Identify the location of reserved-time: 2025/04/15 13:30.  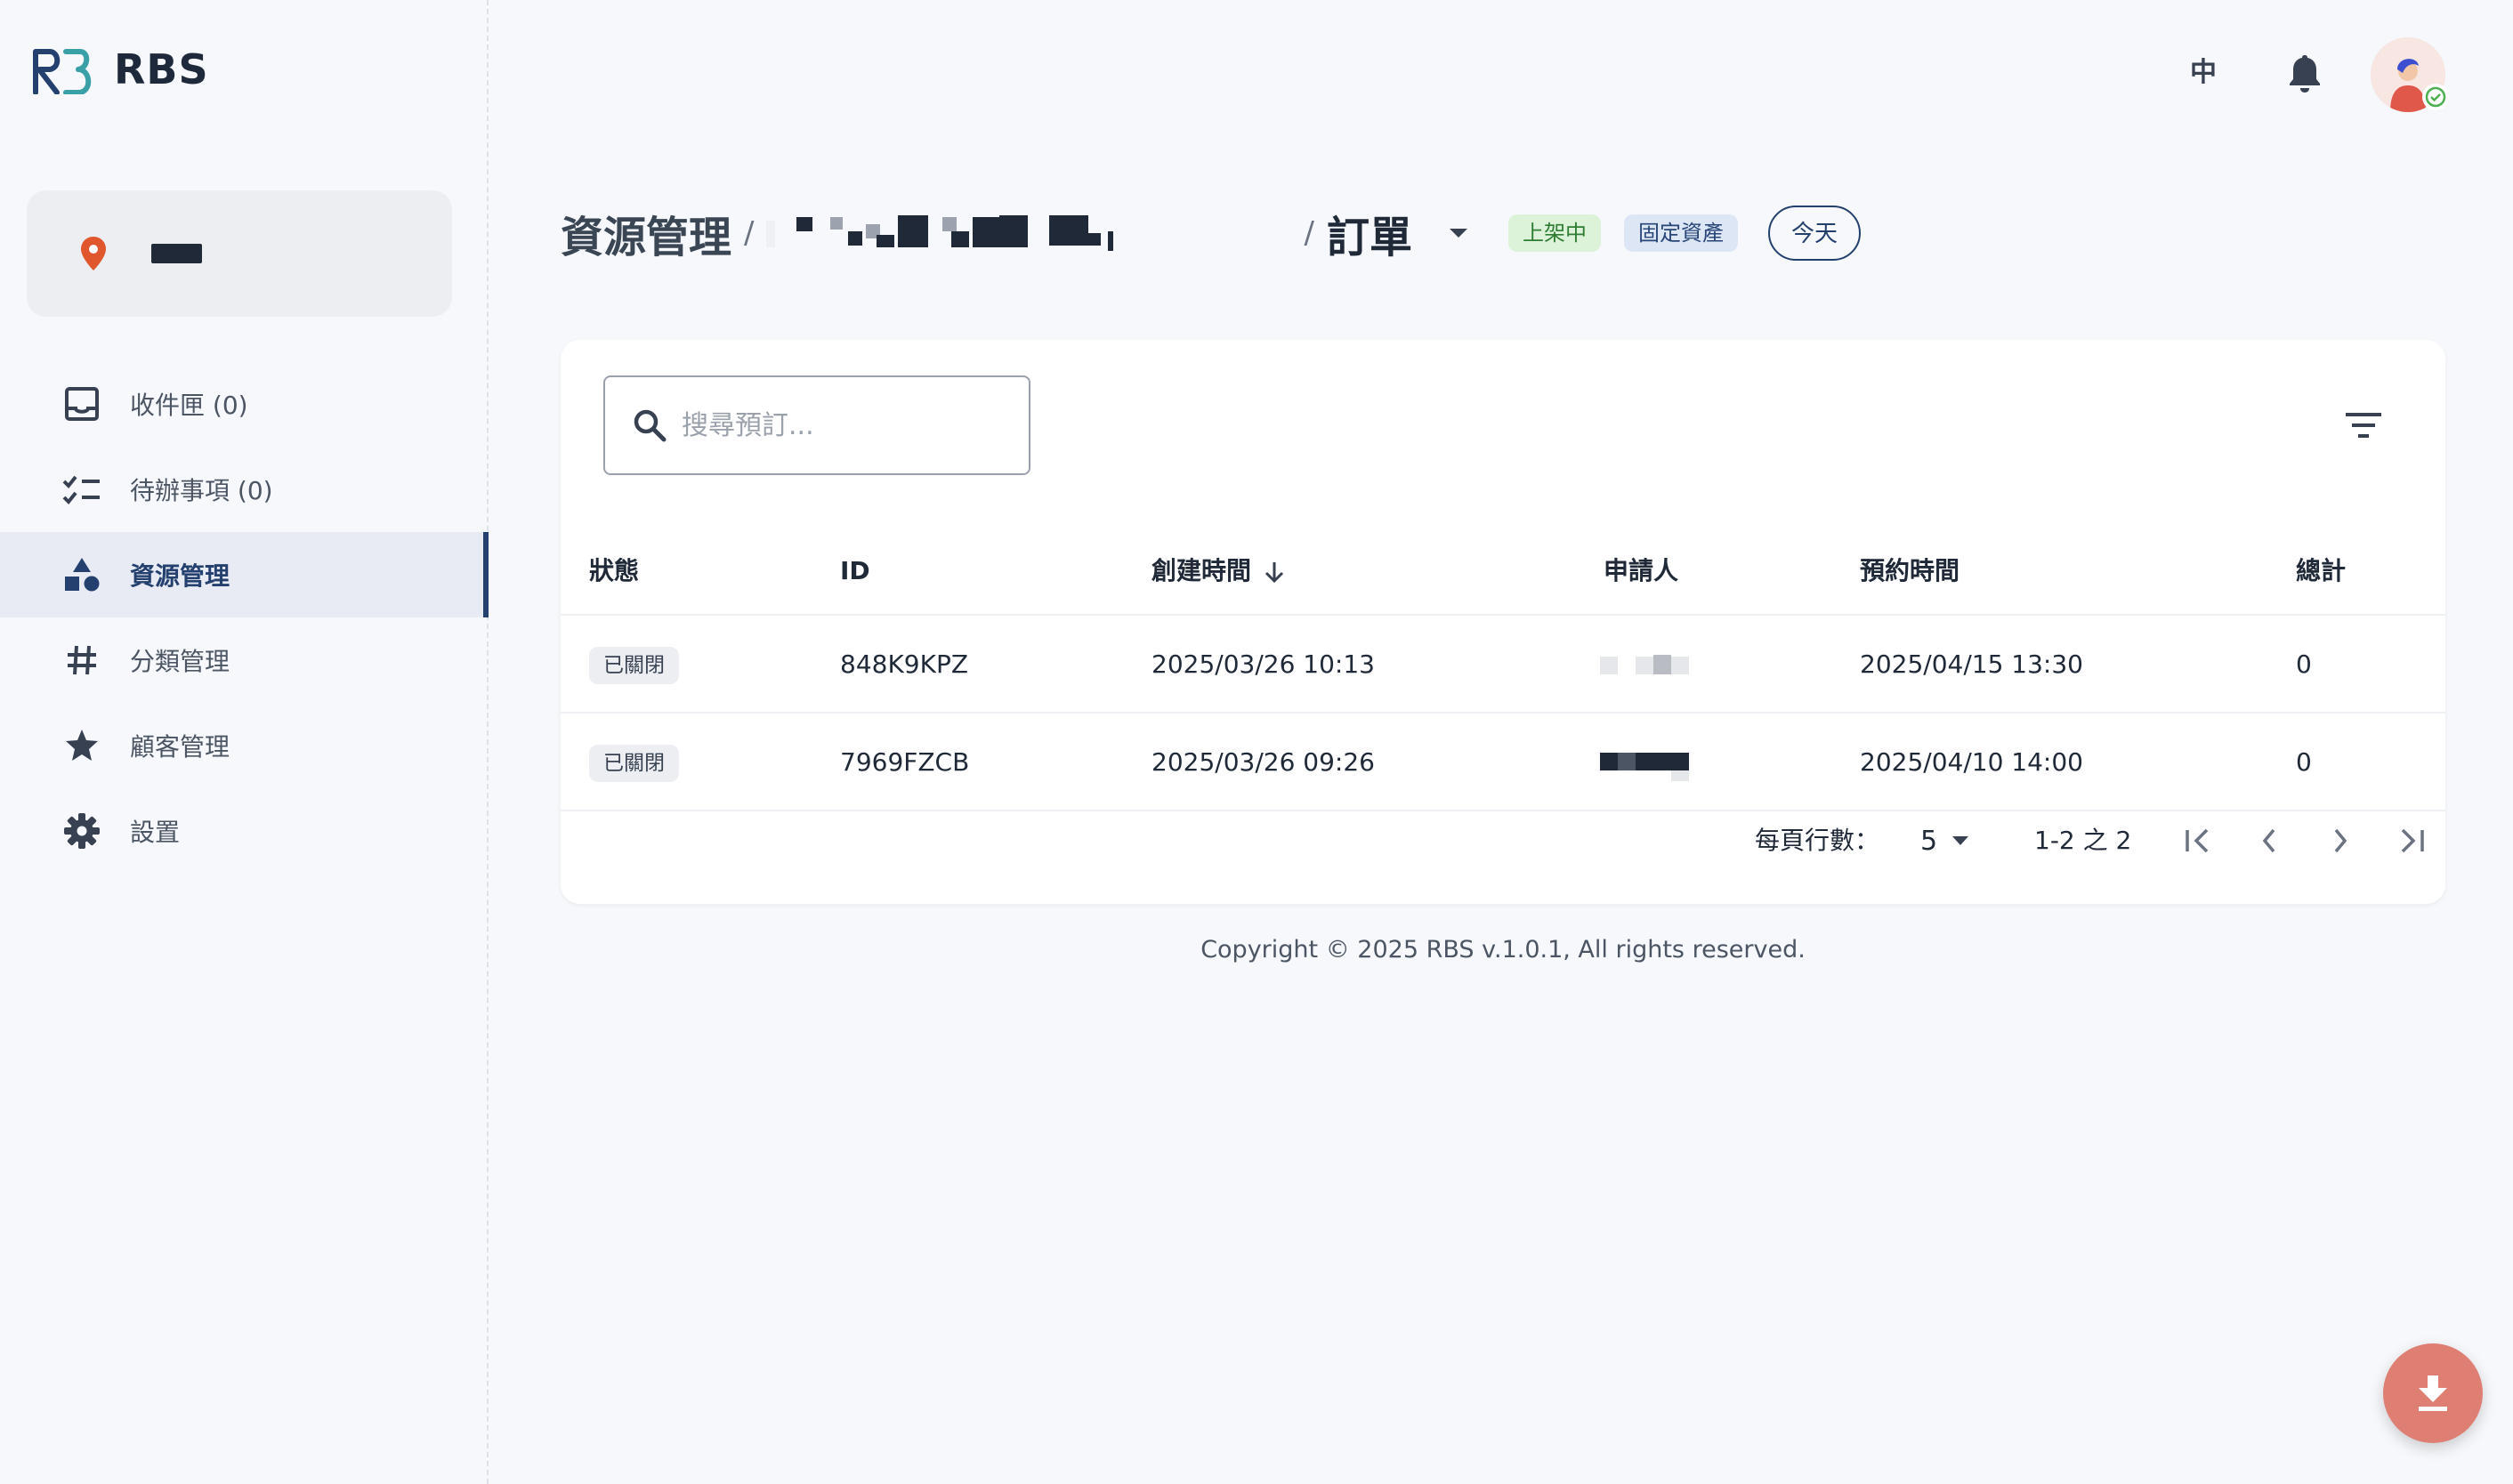
(1971, 664).